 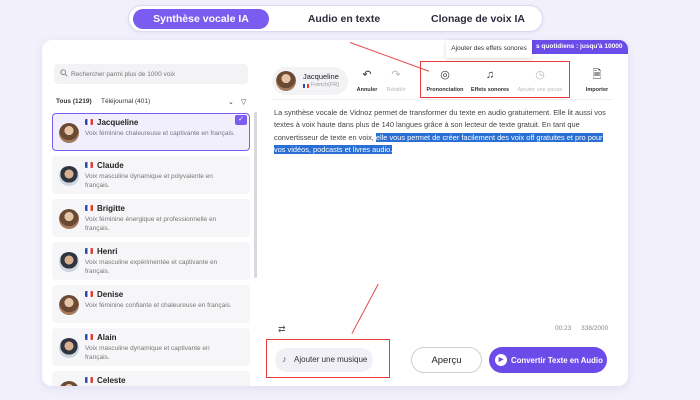 What do you see at coordinates (64, 73) in the screenshot?
I see `search-icon` at bounding box center [64, 73].